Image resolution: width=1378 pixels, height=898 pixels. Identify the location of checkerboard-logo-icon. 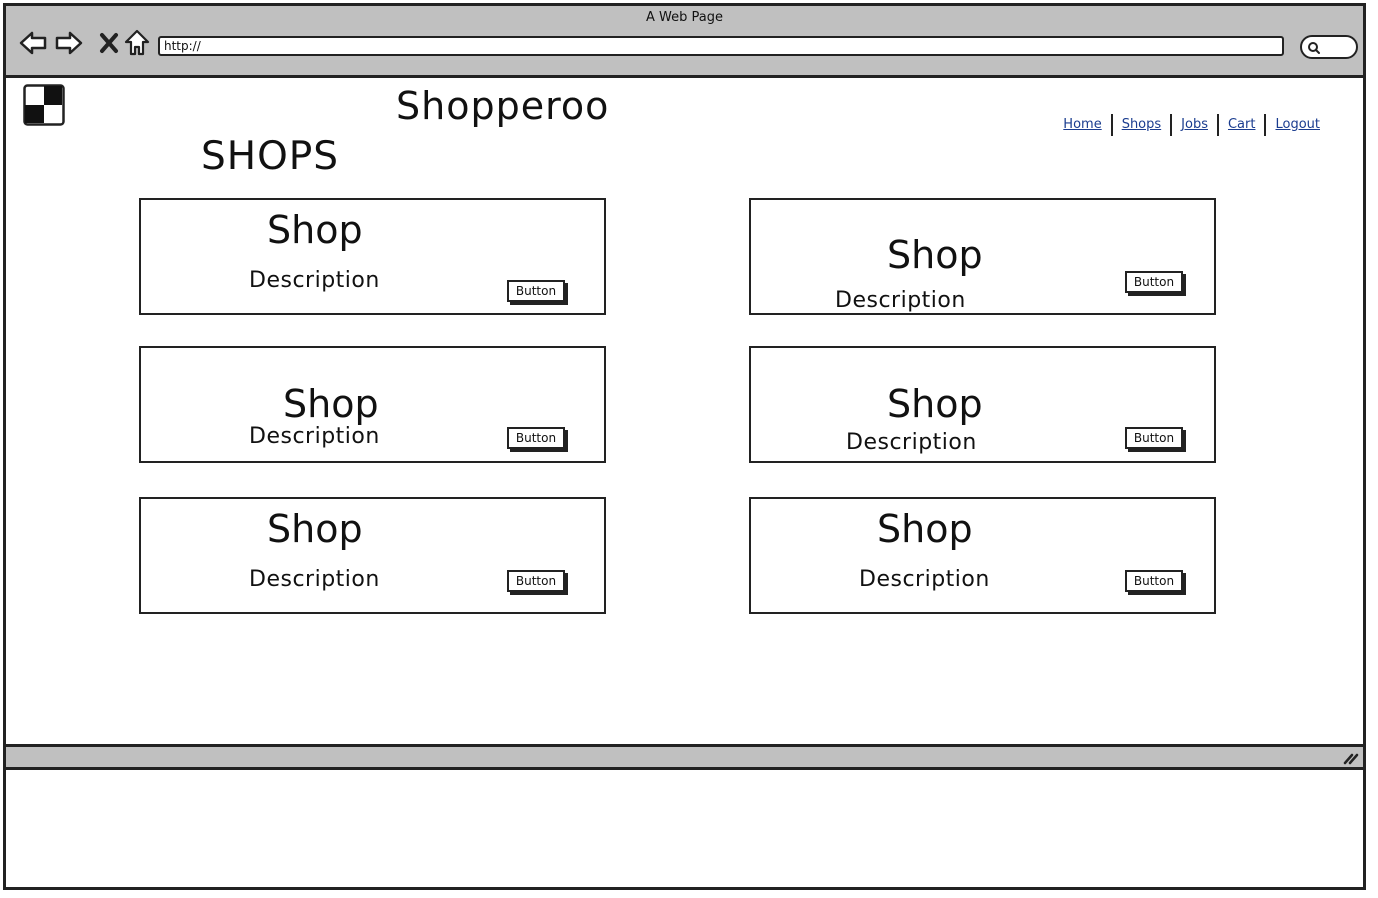
(44, 105).